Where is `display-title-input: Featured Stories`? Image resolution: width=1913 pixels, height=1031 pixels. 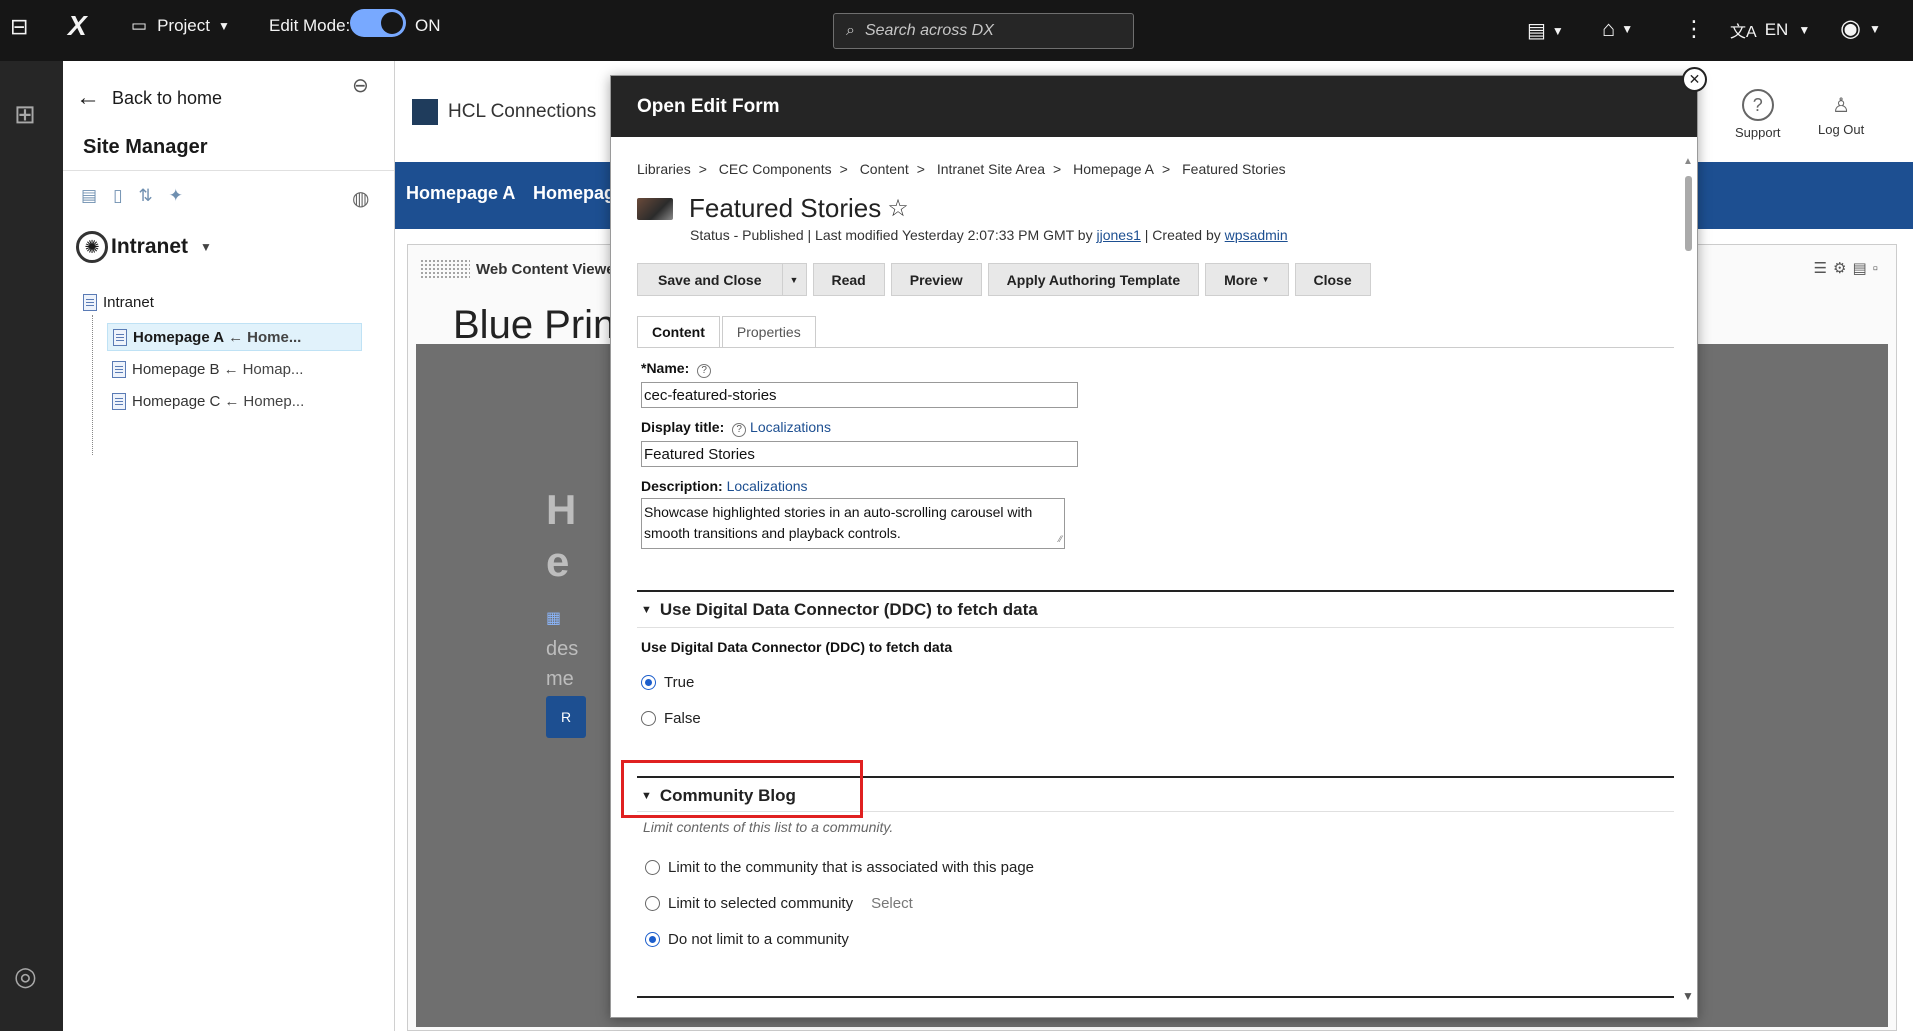 display-title-input: Featured Stories is located at coordinates (859, 454).